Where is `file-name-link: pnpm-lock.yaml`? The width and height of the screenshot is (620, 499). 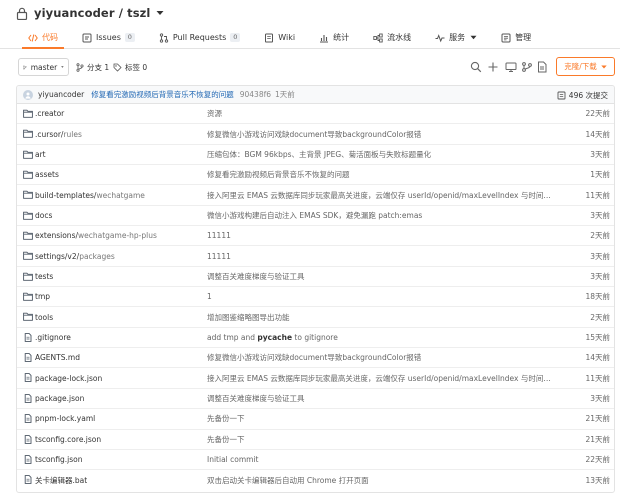
file-name-link: pnpm-lock.yaml is located at coordinates (65, 418).